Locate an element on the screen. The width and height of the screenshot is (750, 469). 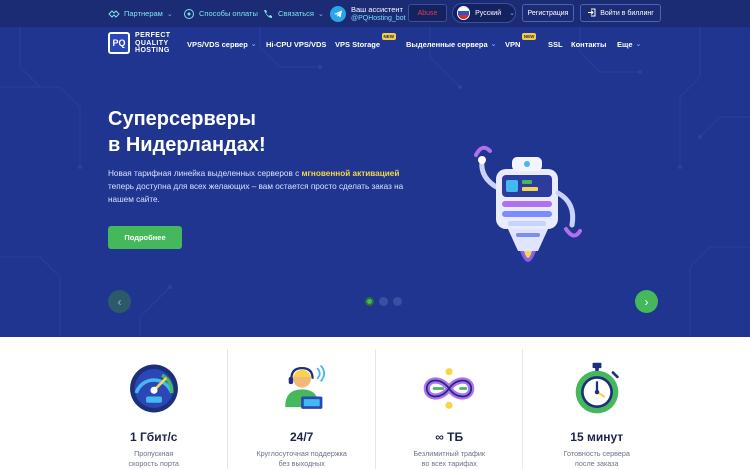
feature-caption-line: Пропускная is located at coordinates (154, 453).